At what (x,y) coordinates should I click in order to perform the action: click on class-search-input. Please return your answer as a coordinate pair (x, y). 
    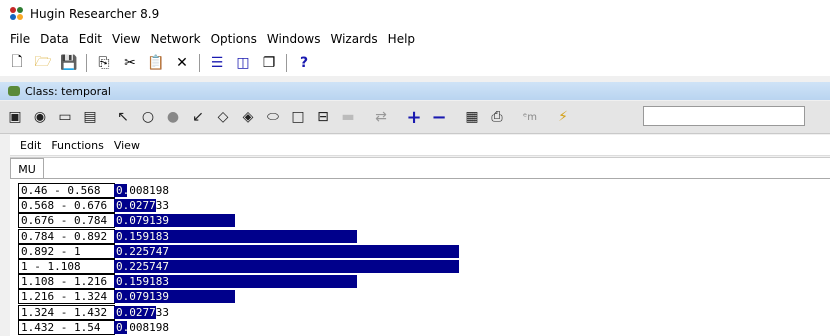
    Looking at the image, I should click on (724, 116).